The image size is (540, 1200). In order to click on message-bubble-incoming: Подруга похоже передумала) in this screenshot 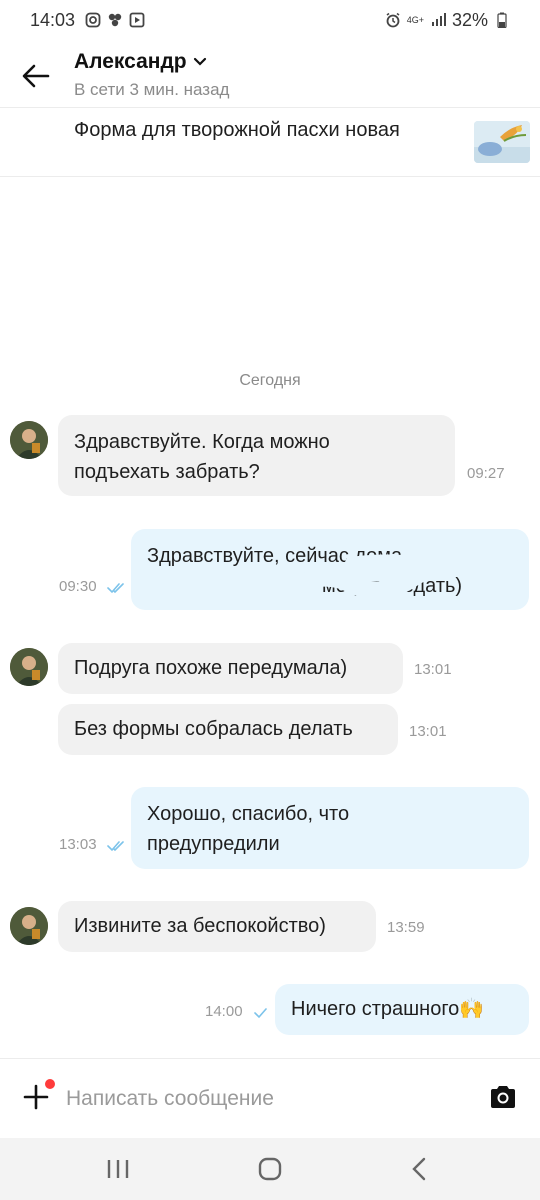, I will do `click(230, 668)`.